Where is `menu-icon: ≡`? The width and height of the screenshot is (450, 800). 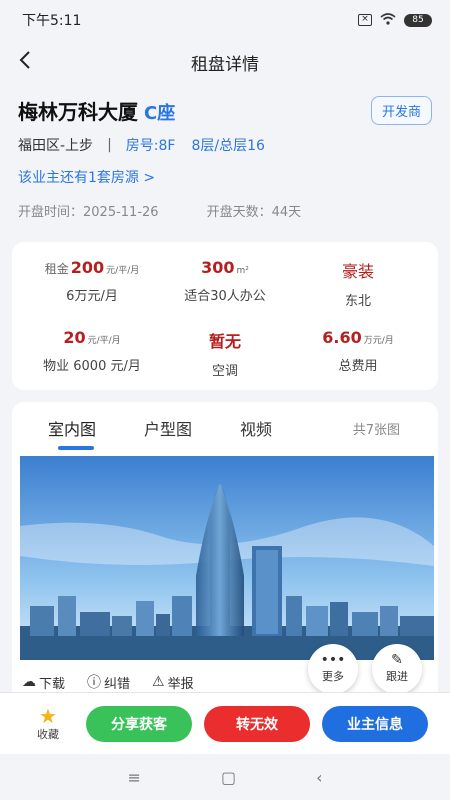 menu-icon: ≡ is located at coordinates (134, 777).